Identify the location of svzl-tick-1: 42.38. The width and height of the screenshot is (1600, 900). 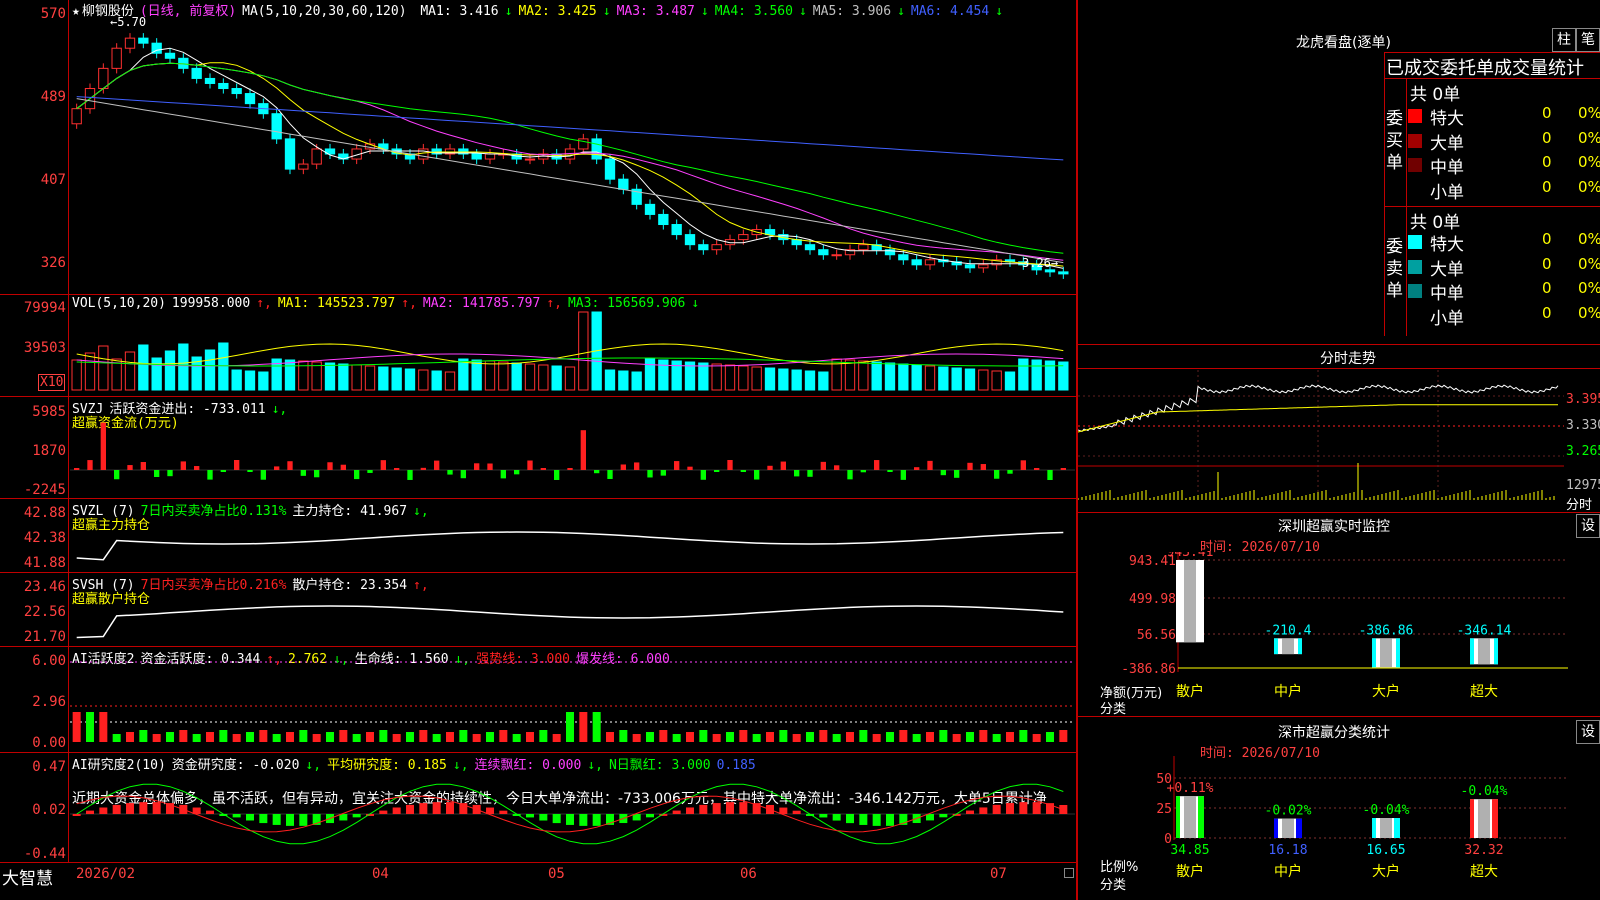
(44, 538).